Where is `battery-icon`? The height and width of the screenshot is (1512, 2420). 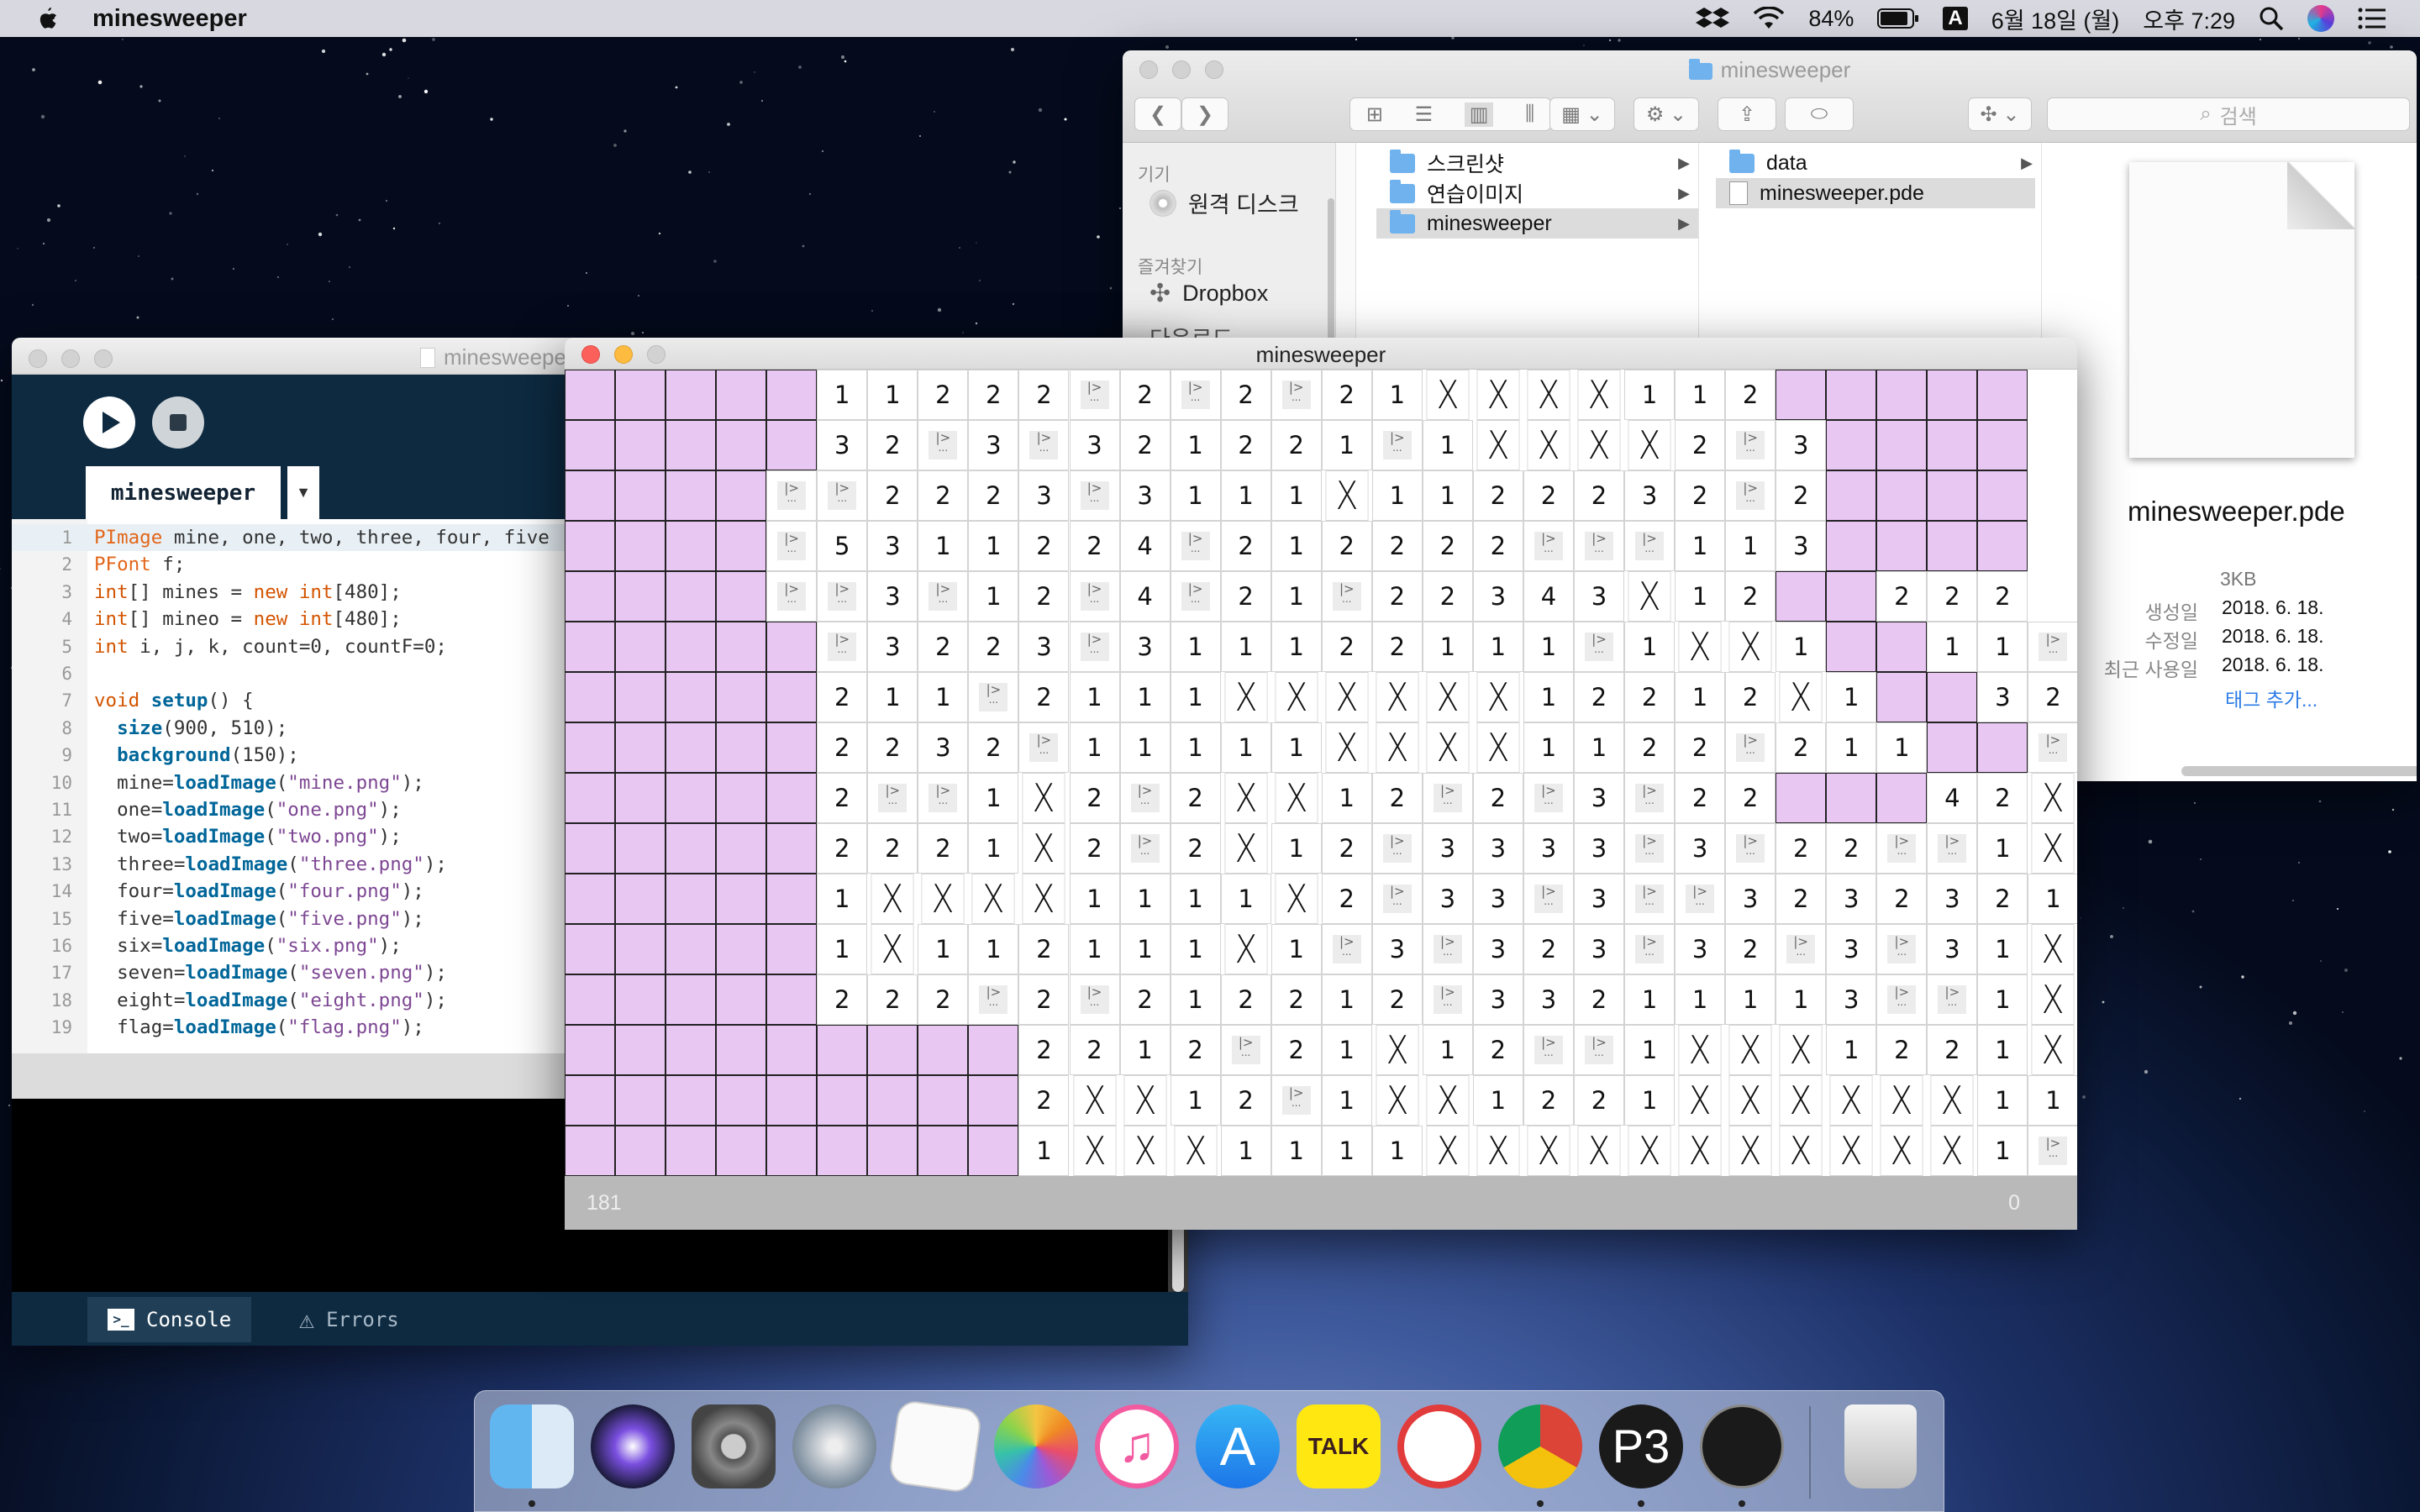 battery-icon is located at coordinates (1898, 18).